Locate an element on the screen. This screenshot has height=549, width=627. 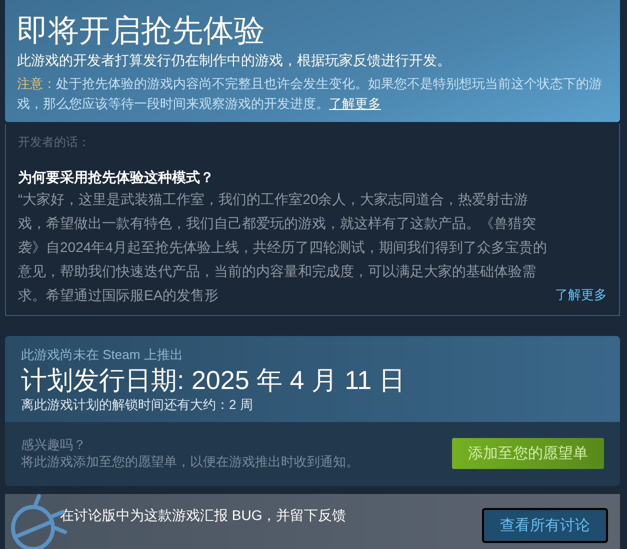
developer-note-heading: 为何要采用抢先体验这种模式？ is located at coordinates (116, 177).